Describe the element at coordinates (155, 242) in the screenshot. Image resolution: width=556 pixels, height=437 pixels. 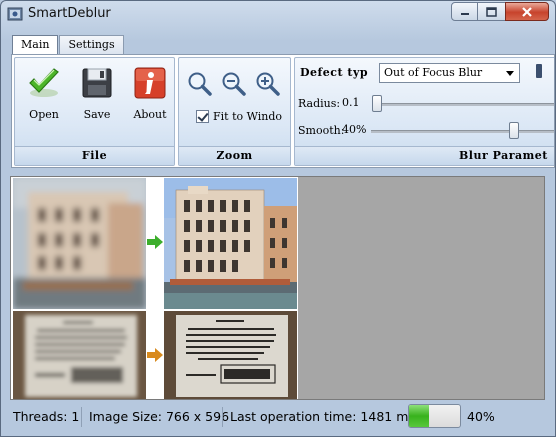
I see `arrow-right-green-icon` at that location.